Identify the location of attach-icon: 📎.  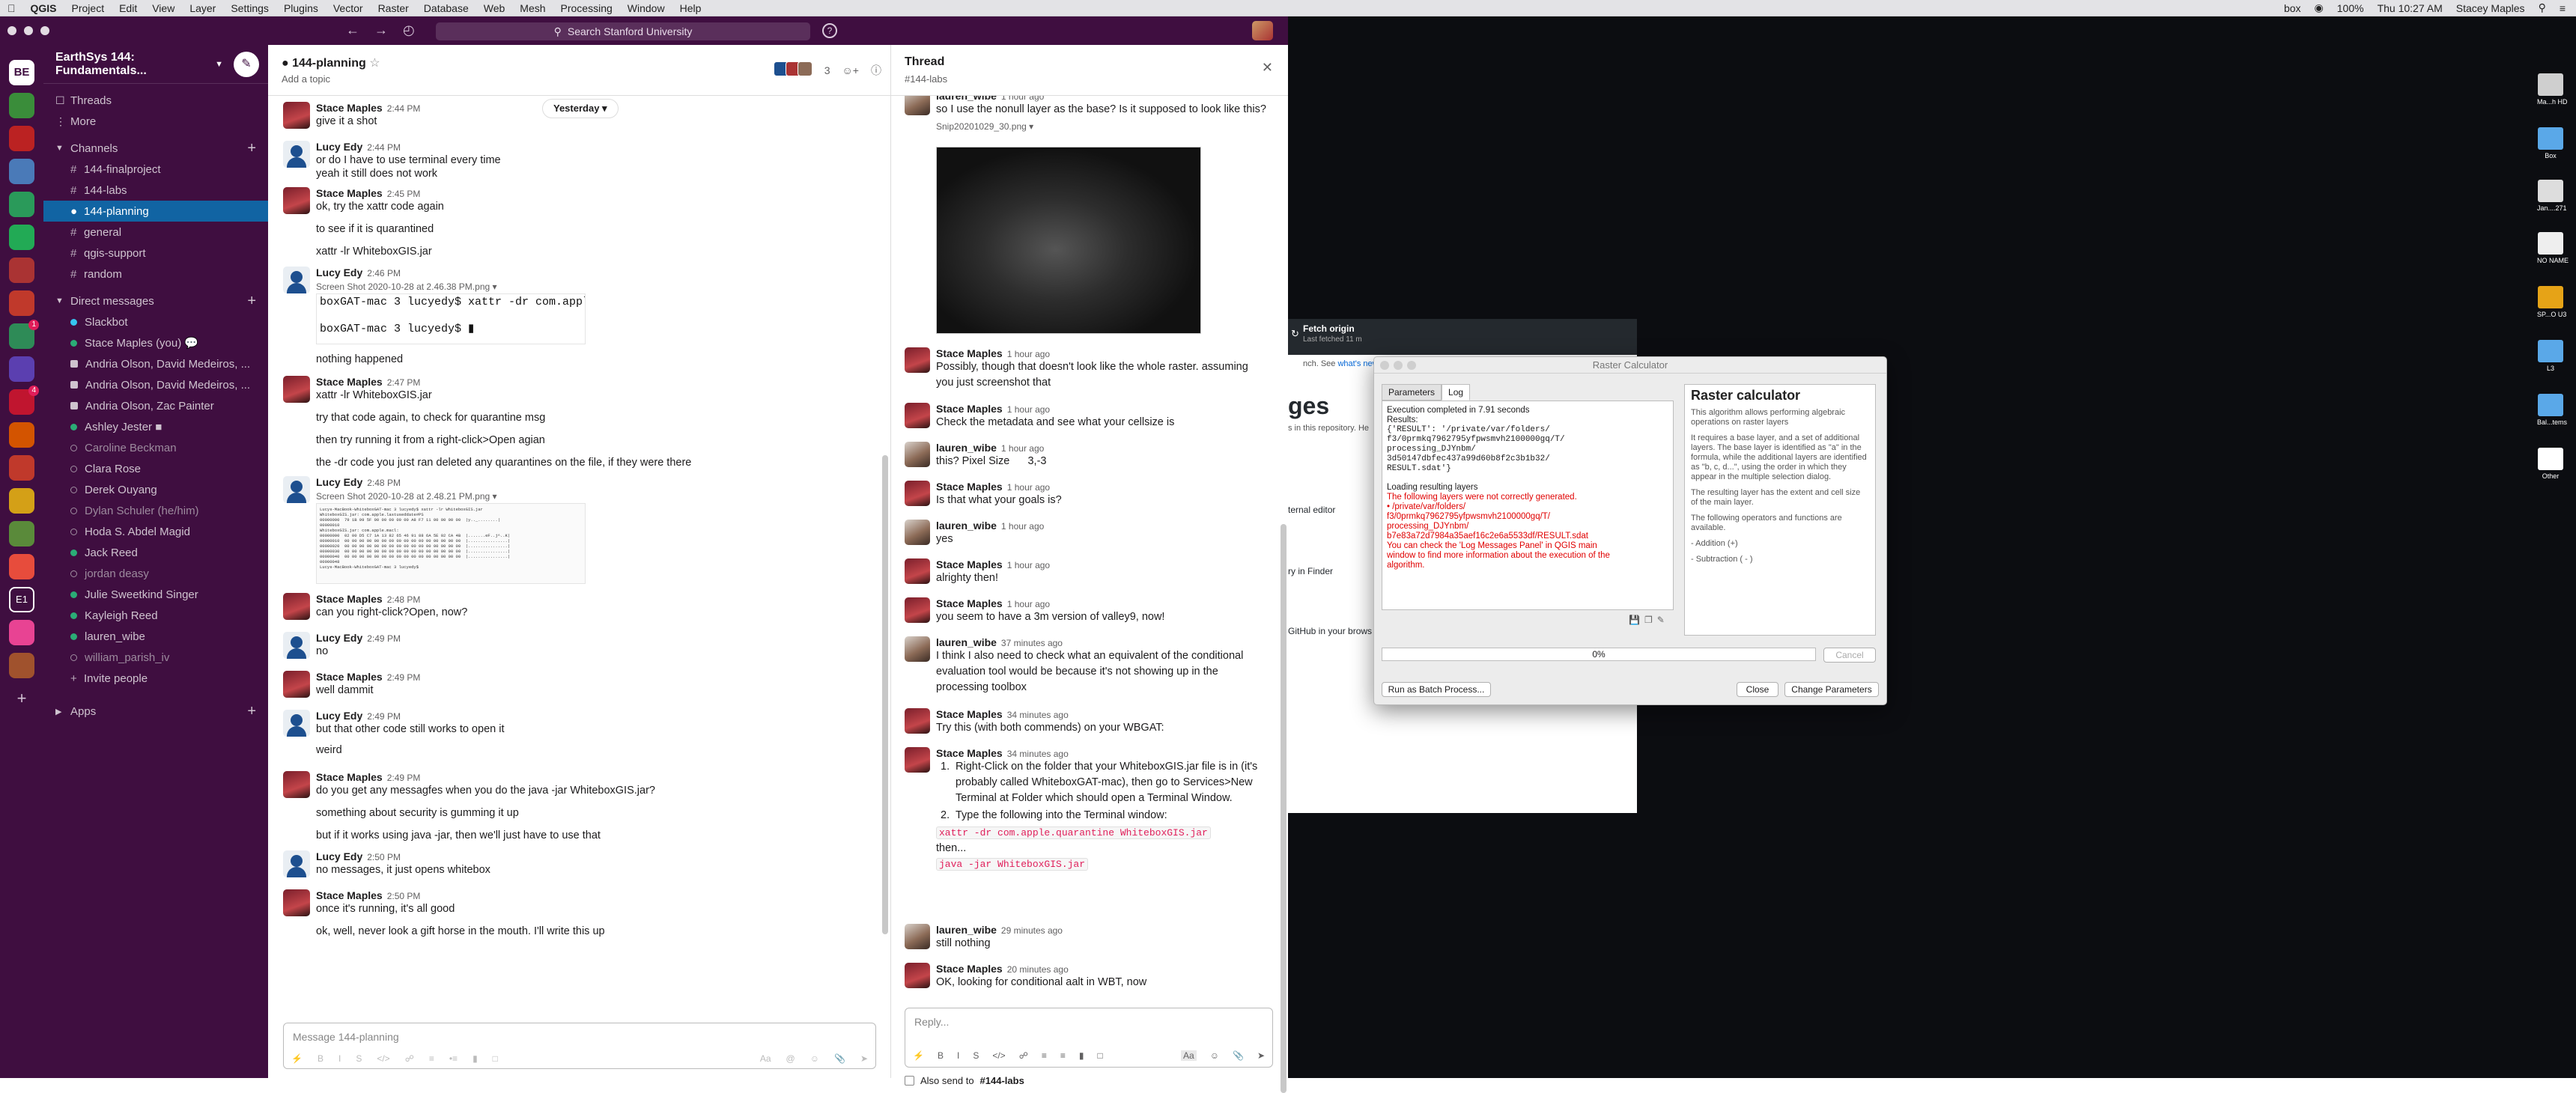
(1238, 1055).